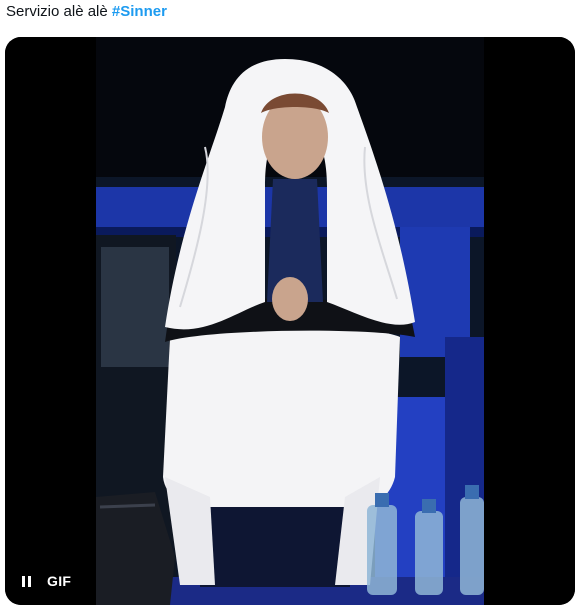  I want to click on hashtag-link: #Sinner, so click(139, 11).